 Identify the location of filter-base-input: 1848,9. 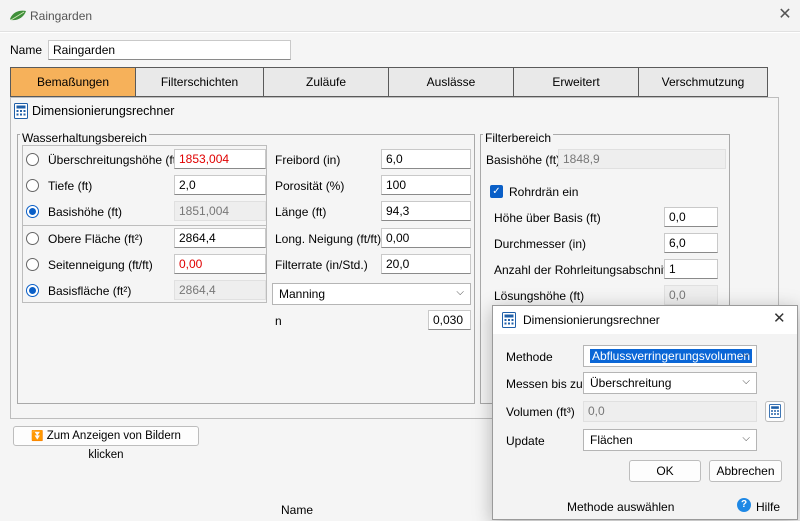
(642, 159).